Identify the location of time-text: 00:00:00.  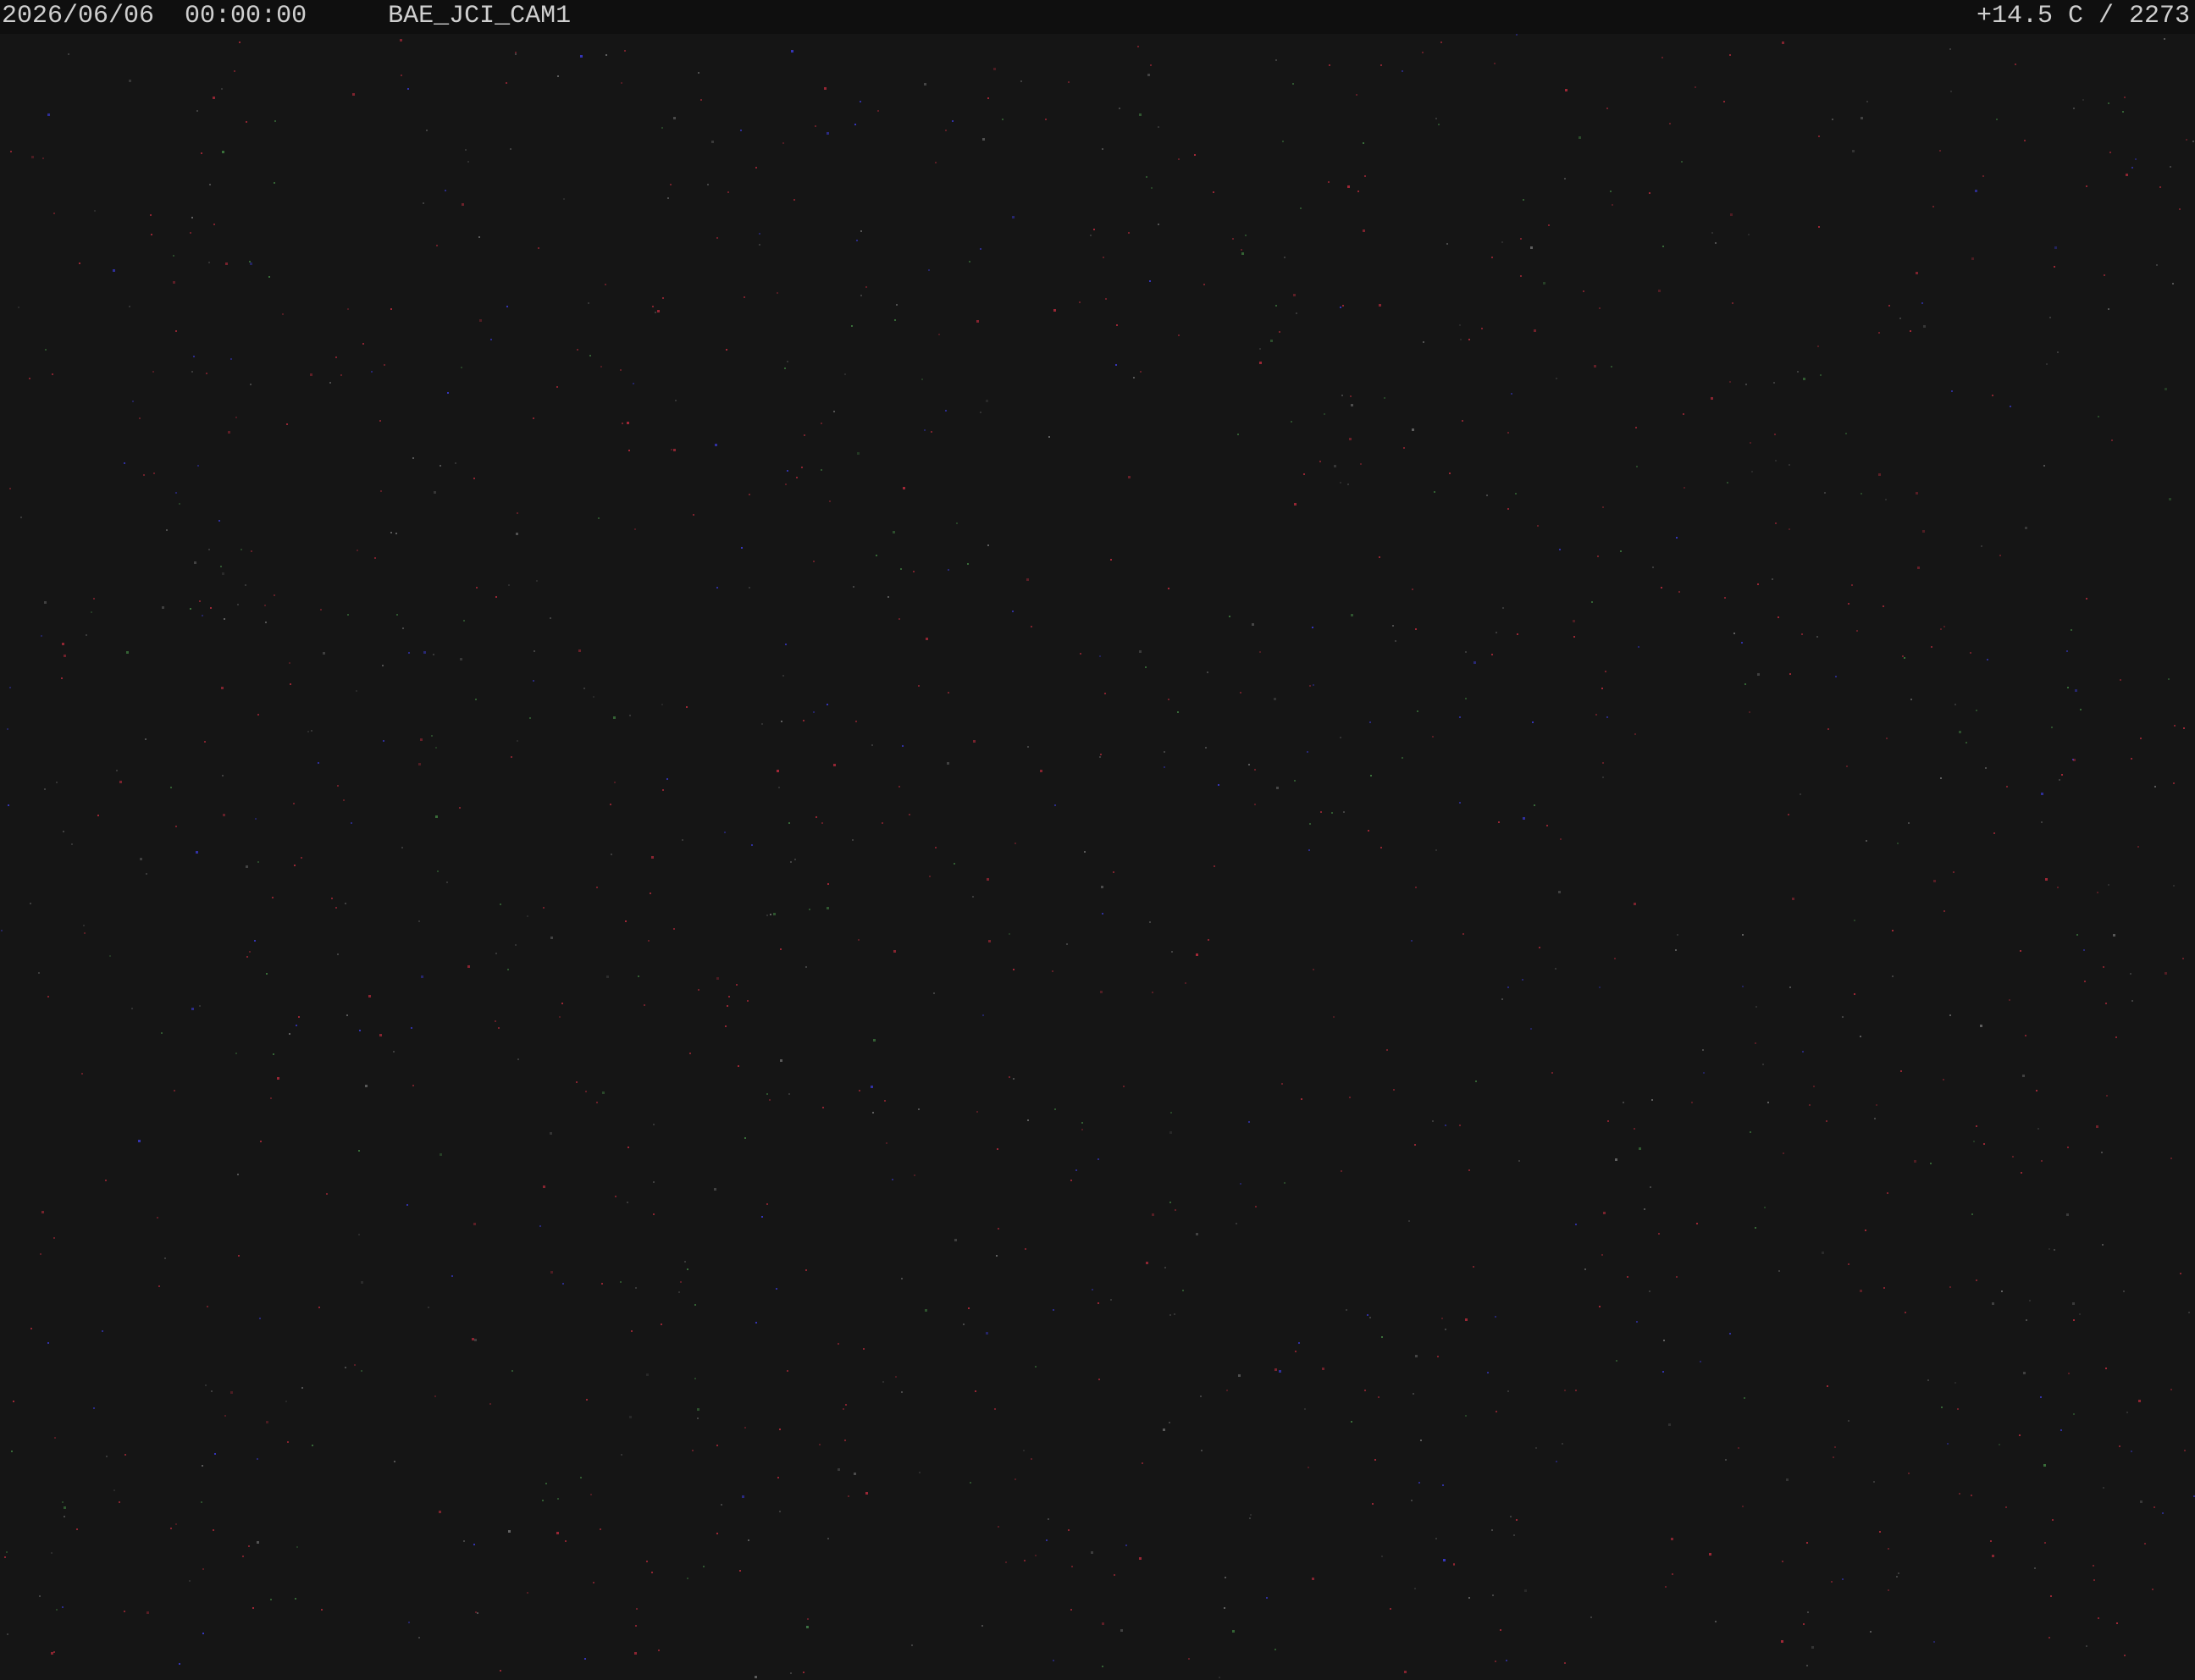
(246, 16).